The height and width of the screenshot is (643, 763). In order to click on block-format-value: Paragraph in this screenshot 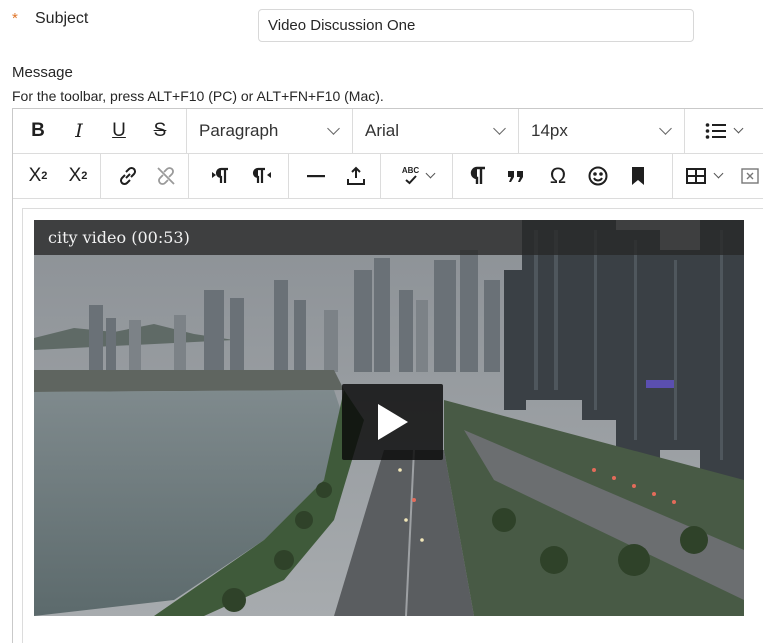, I will do `click(239, 130)`.